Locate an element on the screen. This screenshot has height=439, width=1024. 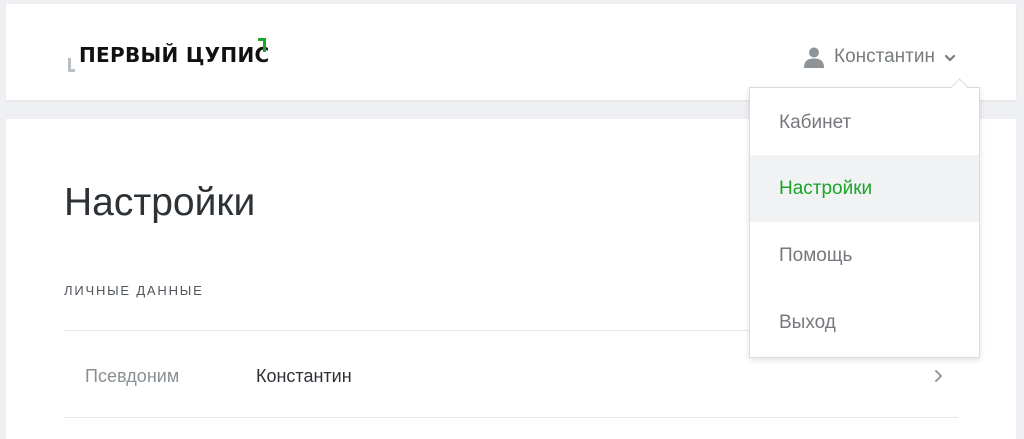
section-title: ЛИЧНЫЕ ДАННЫЕ is located at coordinates (134, 290).